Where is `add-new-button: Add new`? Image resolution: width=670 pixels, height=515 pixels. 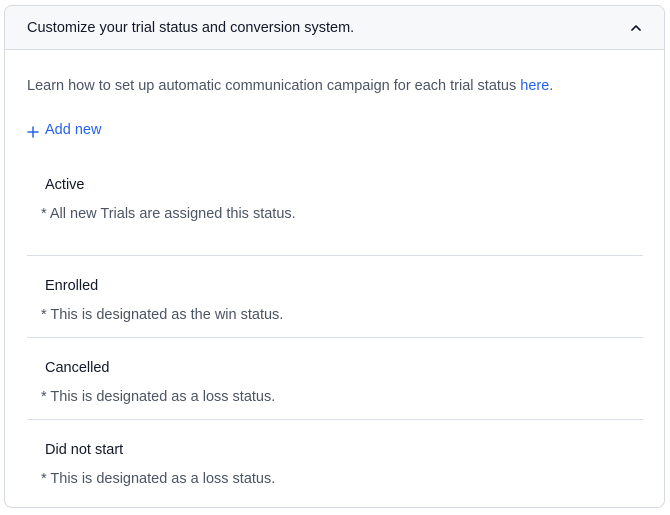 add-new-button: Add new is located at coordinates (64, 130).